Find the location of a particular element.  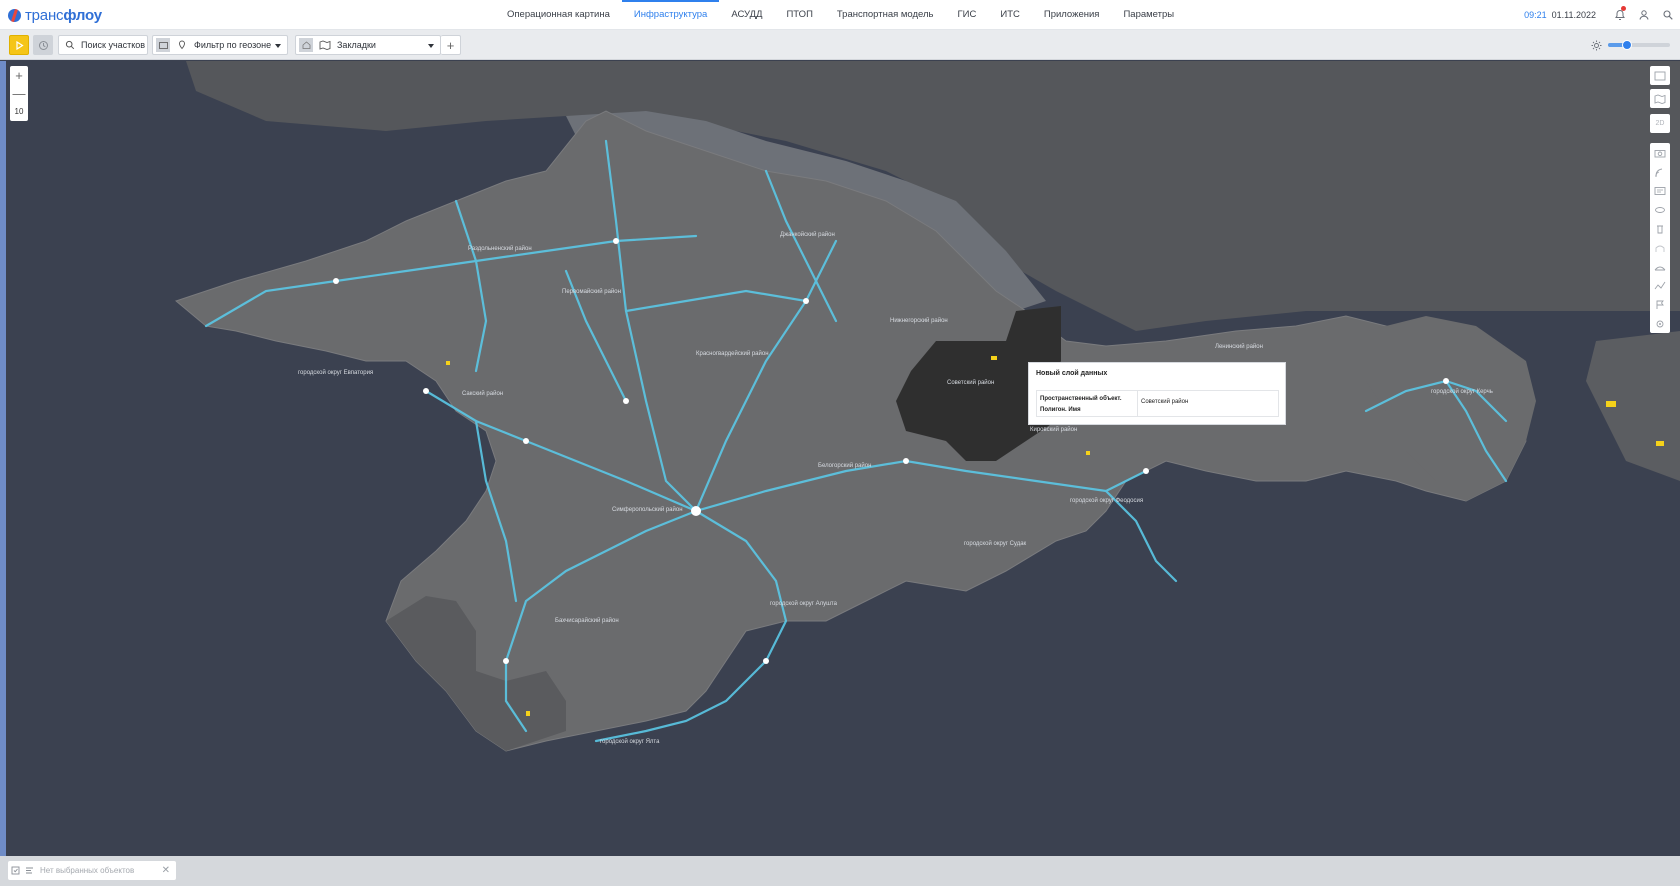

nav-item-parameters: Параметры is located at coordinates (1148, 15).